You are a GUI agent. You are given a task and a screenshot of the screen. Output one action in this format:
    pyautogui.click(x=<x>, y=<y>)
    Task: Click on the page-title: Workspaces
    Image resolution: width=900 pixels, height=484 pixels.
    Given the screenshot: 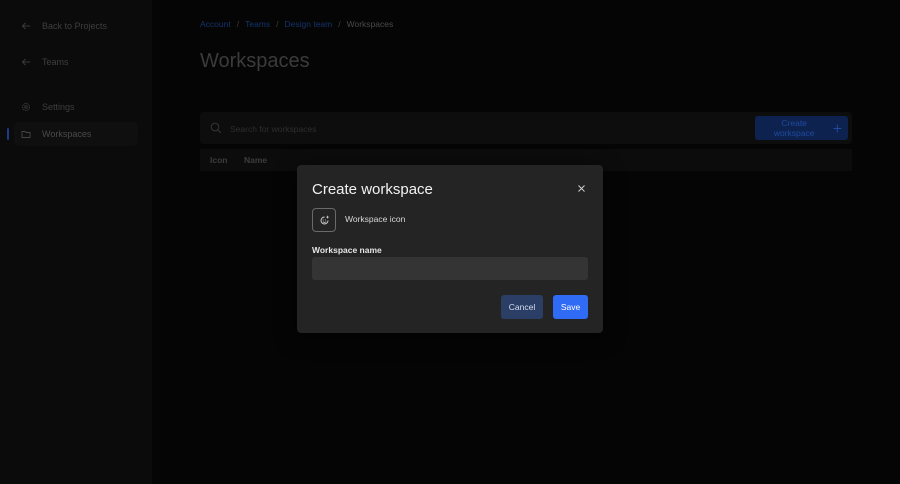 What is the action you would take?
    pyautogui.click(x=255, y=61)
    